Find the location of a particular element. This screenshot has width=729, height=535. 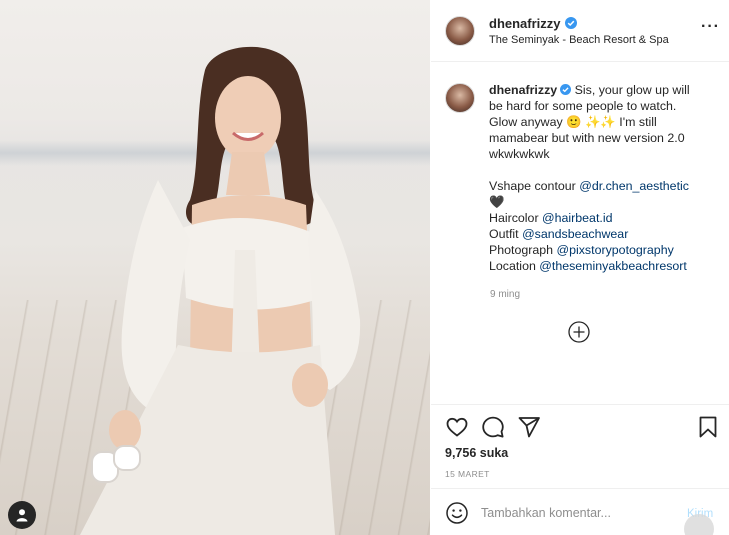

mention-link: @dr.chen_aesthetic is located at coordinates (634, 186).